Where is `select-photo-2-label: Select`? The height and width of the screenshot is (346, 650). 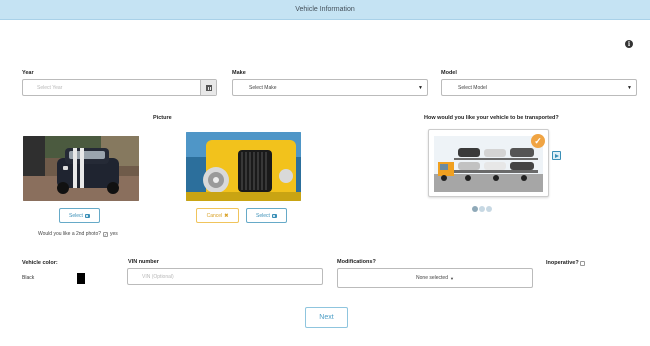
select-photo-2-label: Select is located at coordinates (263, 215).